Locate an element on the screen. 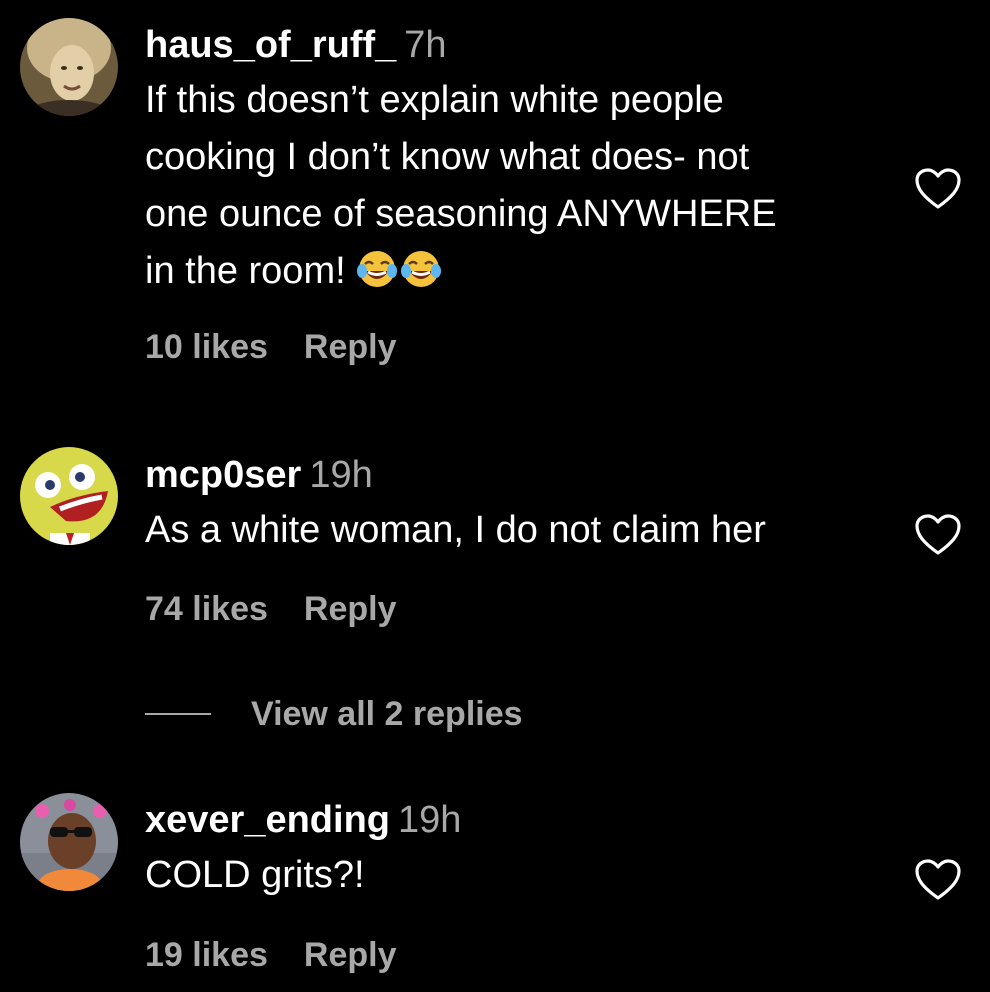 Image resolution: width=990 pixels, height=992 pixels. avatar-mcp0ser is located at coordinates (69, 496).